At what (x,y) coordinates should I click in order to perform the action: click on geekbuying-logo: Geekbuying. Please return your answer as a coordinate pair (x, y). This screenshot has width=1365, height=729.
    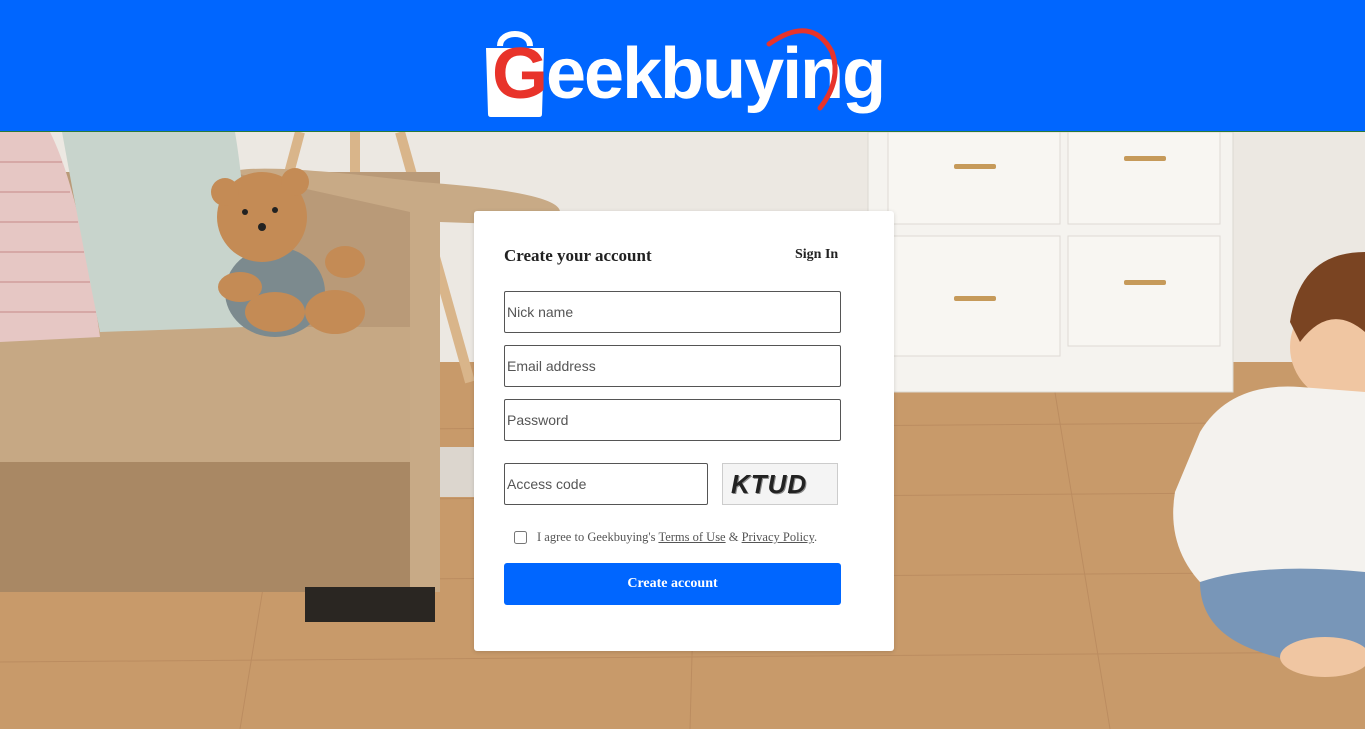
    Looking at the image, I should click on (684, 66).